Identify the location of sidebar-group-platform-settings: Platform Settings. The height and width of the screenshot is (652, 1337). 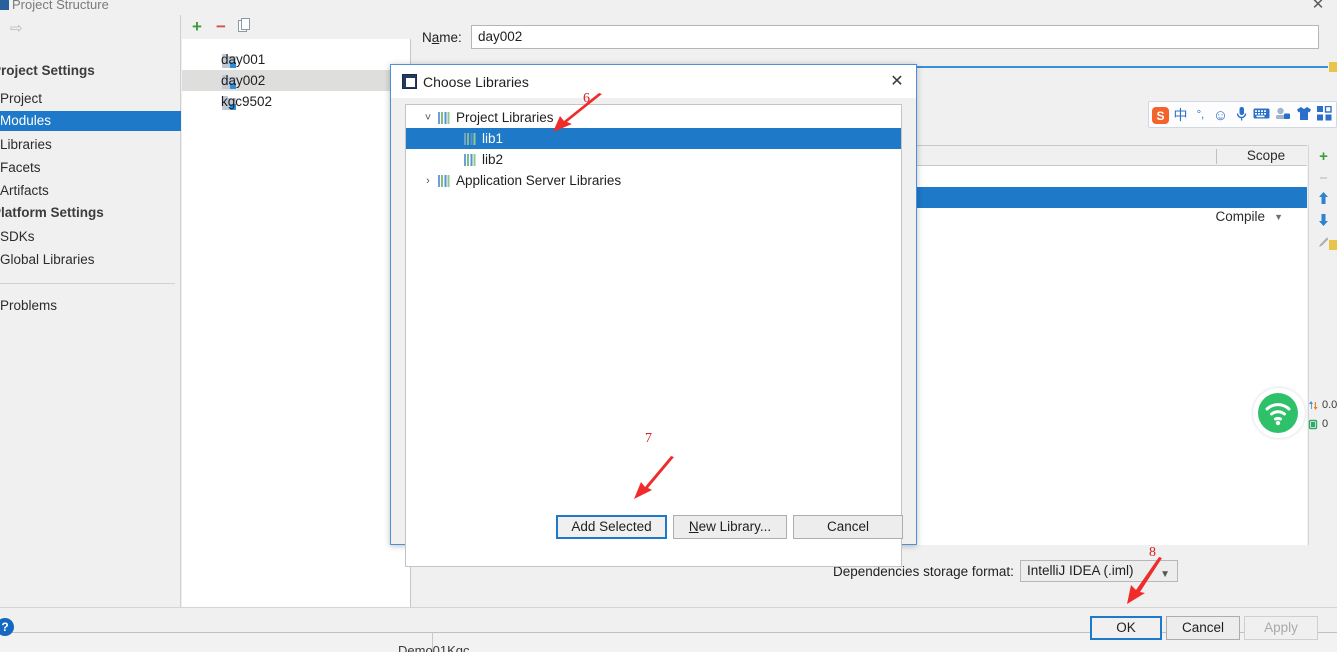
(52, 212).